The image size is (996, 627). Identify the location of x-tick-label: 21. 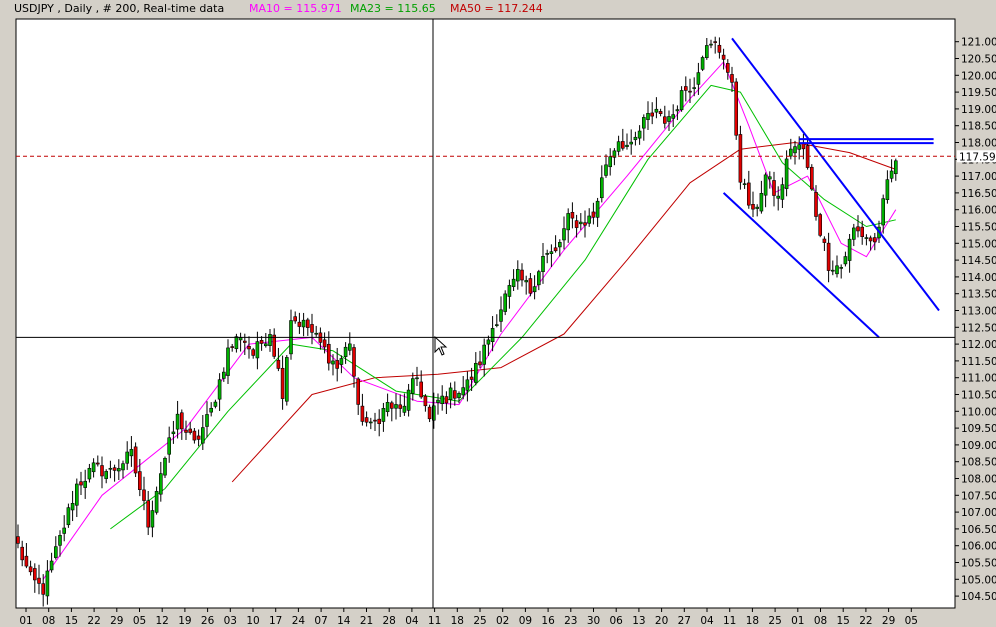
(366, 621).